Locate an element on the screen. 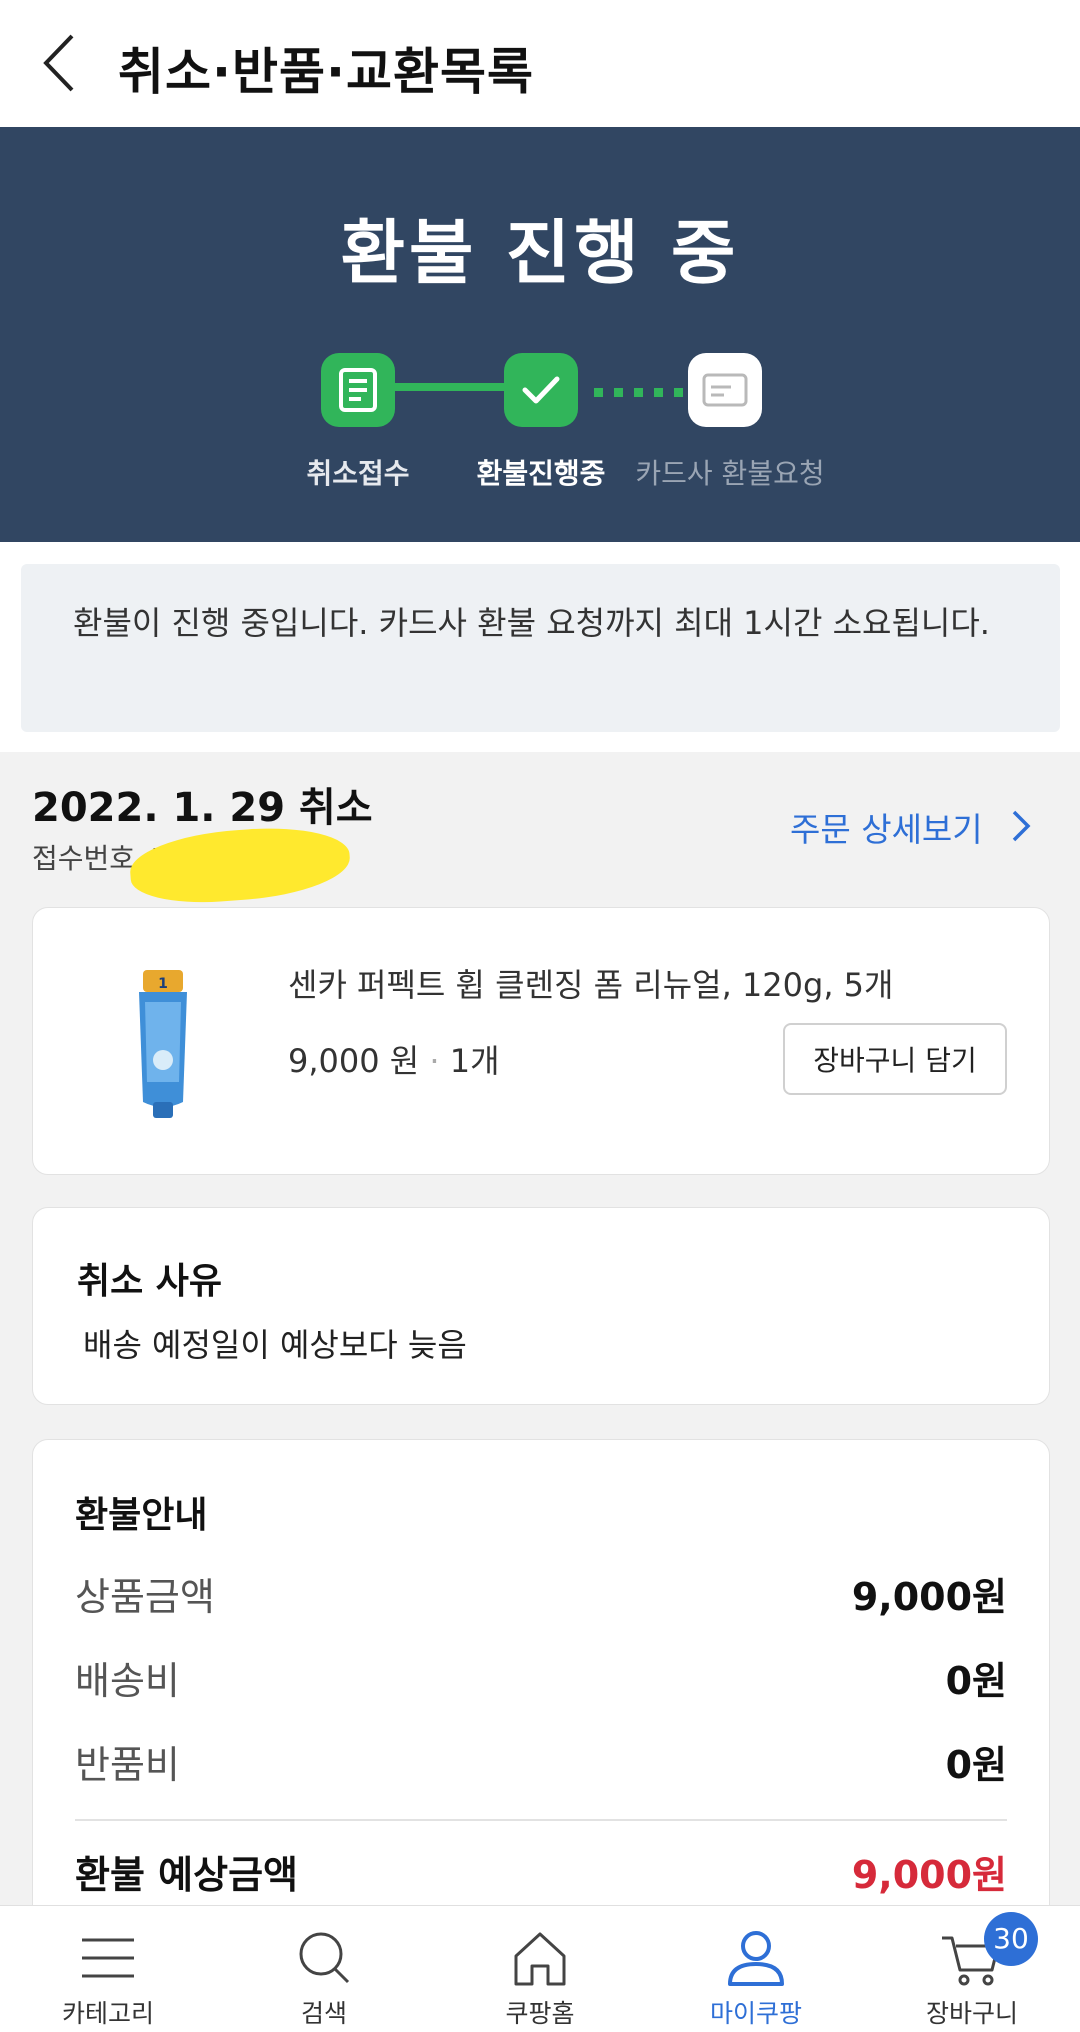  check-icon is located at coordinates (541, 390).